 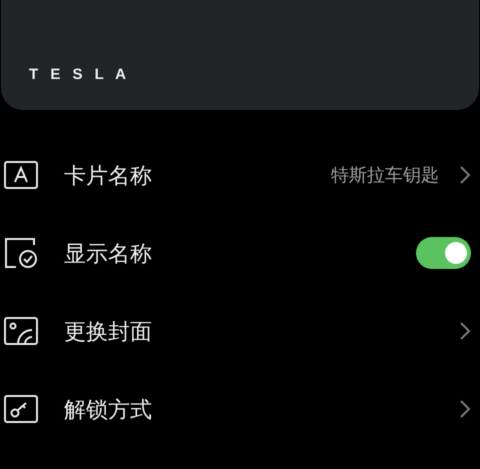 What do you see at coordinates (385, 175) in the screenshot?
I see `row-value: 特斯拉车钥匙` at bounding box center [385, 175].